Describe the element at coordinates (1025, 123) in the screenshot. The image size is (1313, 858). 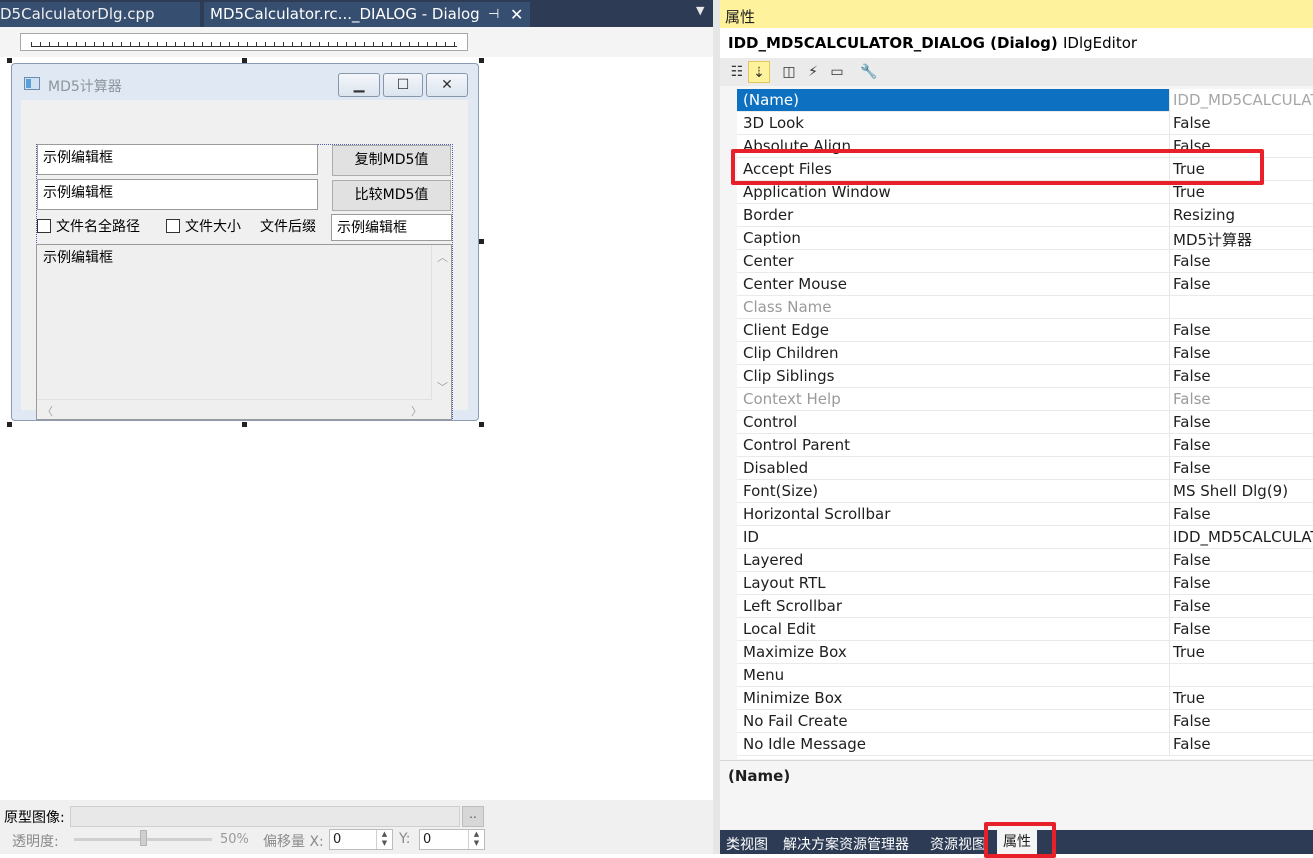
I see `property-row: 3D Look False` at that location.